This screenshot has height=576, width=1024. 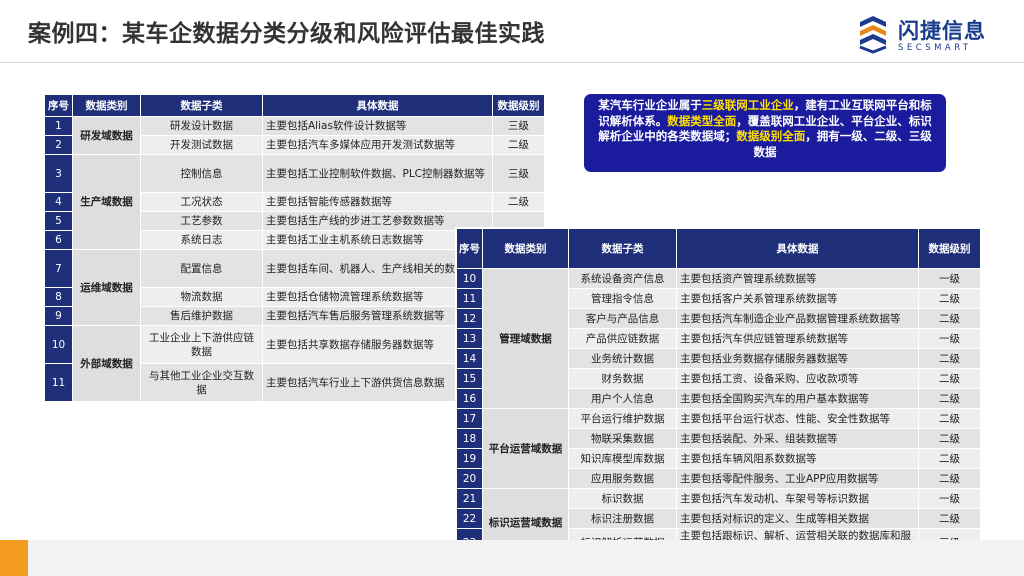 What do you see at coordinates (201, 202) in the screenshot?
I see `subcategory-cell: 工况状态` at bounding box center [201, 202].